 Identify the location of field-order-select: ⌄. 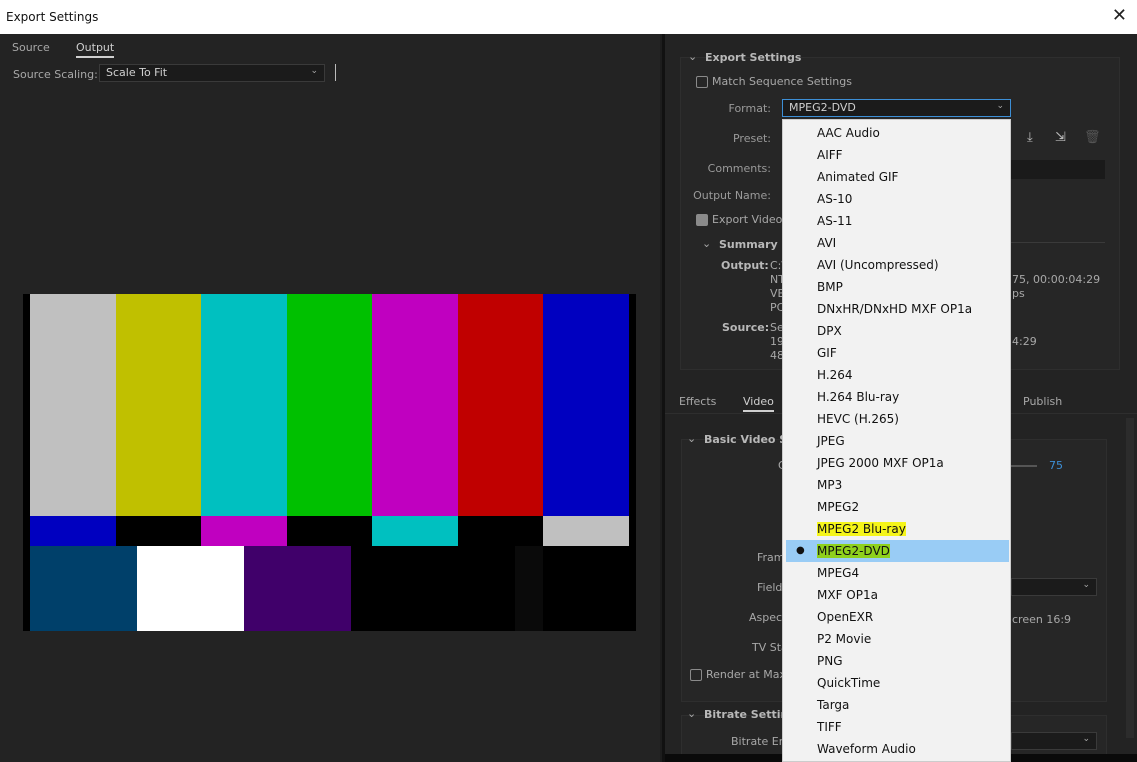
(1054, 587).